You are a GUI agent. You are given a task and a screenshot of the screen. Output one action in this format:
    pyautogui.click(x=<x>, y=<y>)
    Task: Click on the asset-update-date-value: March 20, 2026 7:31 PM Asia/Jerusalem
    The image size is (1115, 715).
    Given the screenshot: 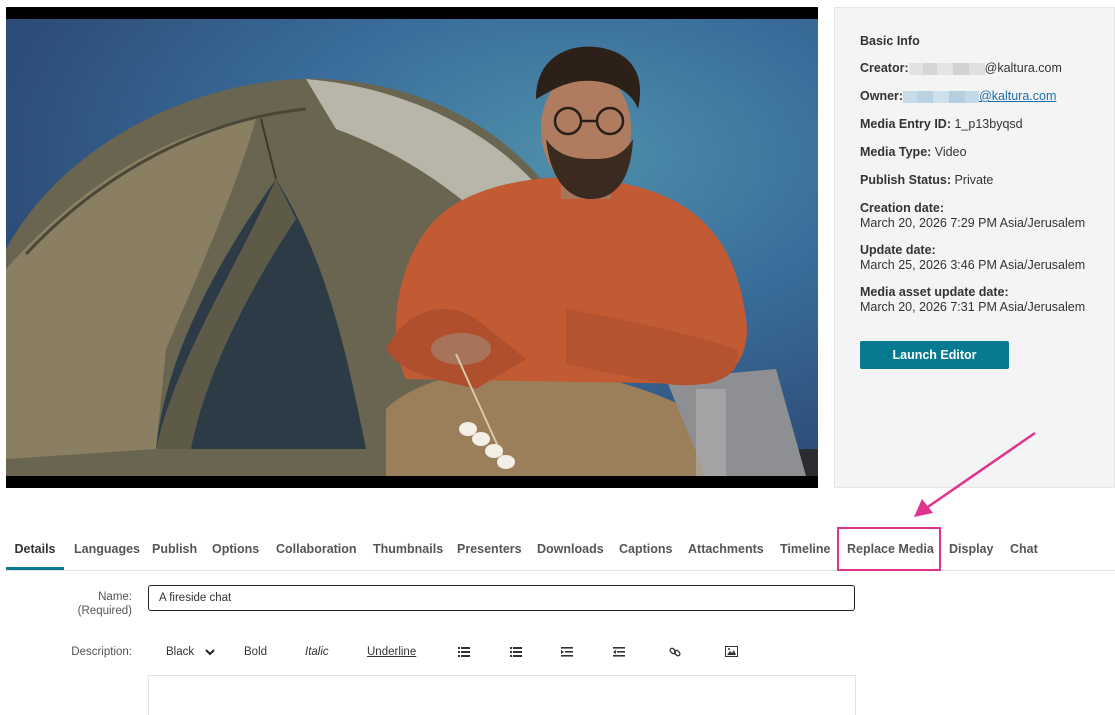 What is the action you would take?
    pyautogui.click(x=973, y=307)
    